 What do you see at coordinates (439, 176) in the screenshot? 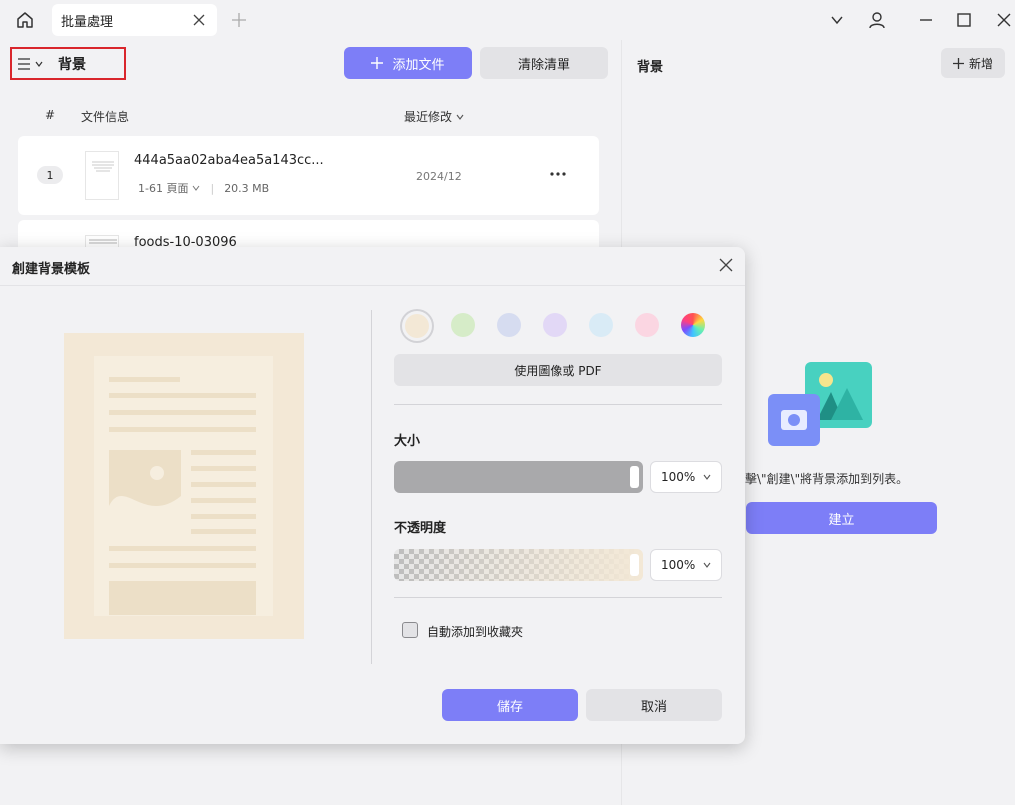
I see `modified-date: 2024/12` at bounding box center [439, 176].